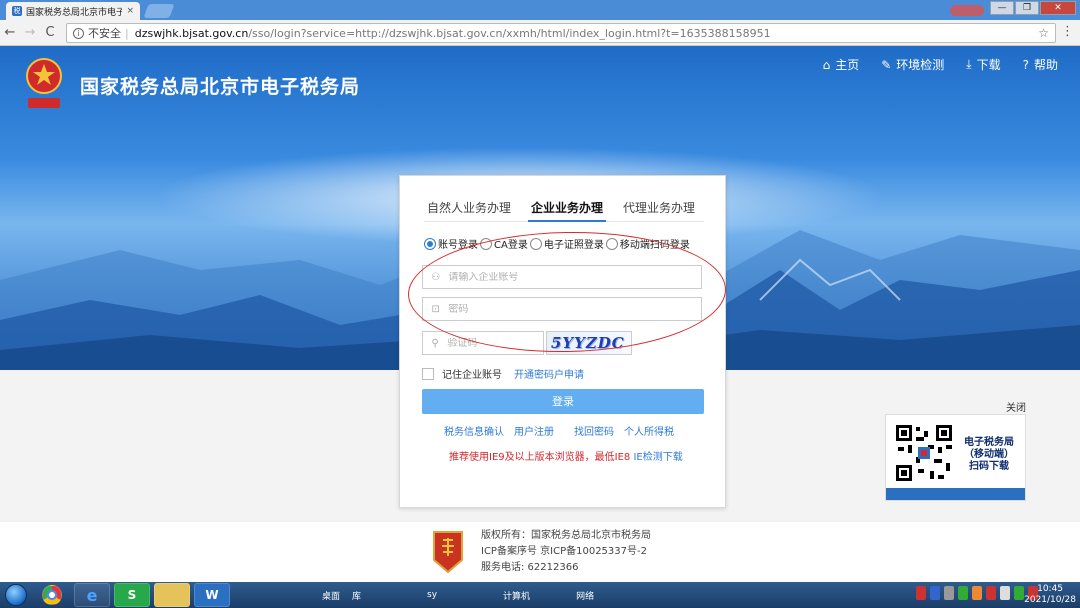  I want to click on qr-close-button: 关闭, so click(1016, 406).